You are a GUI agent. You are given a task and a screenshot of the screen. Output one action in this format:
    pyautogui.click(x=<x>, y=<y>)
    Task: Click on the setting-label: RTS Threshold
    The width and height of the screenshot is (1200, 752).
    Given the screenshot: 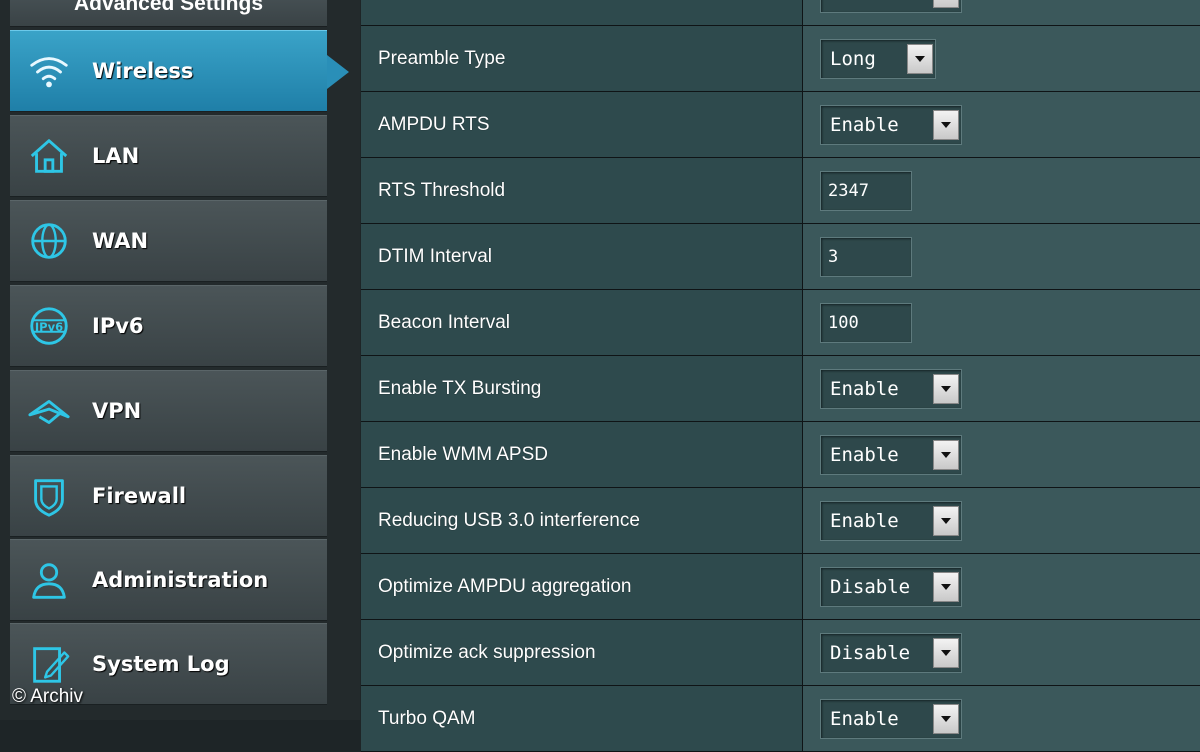 What is the action you would take?
    pyautogui.click(x=582, y=190)
    